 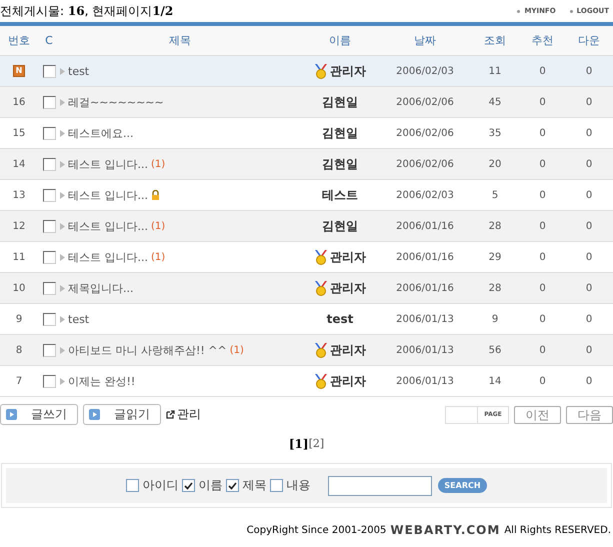 What do you see at coordinates (298, 450) in the screenshot?
I see `page-link: [1]` at bounding box center [298, 450].